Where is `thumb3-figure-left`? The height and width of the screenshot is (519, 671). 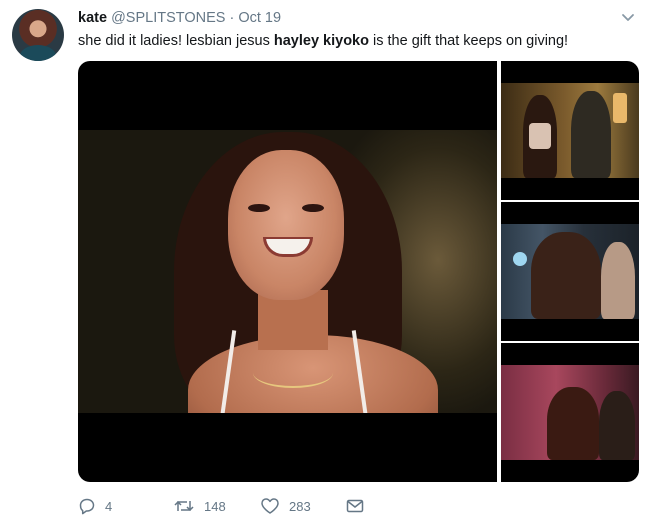
thumb3-figure-left is located at coordinates (566, 275).